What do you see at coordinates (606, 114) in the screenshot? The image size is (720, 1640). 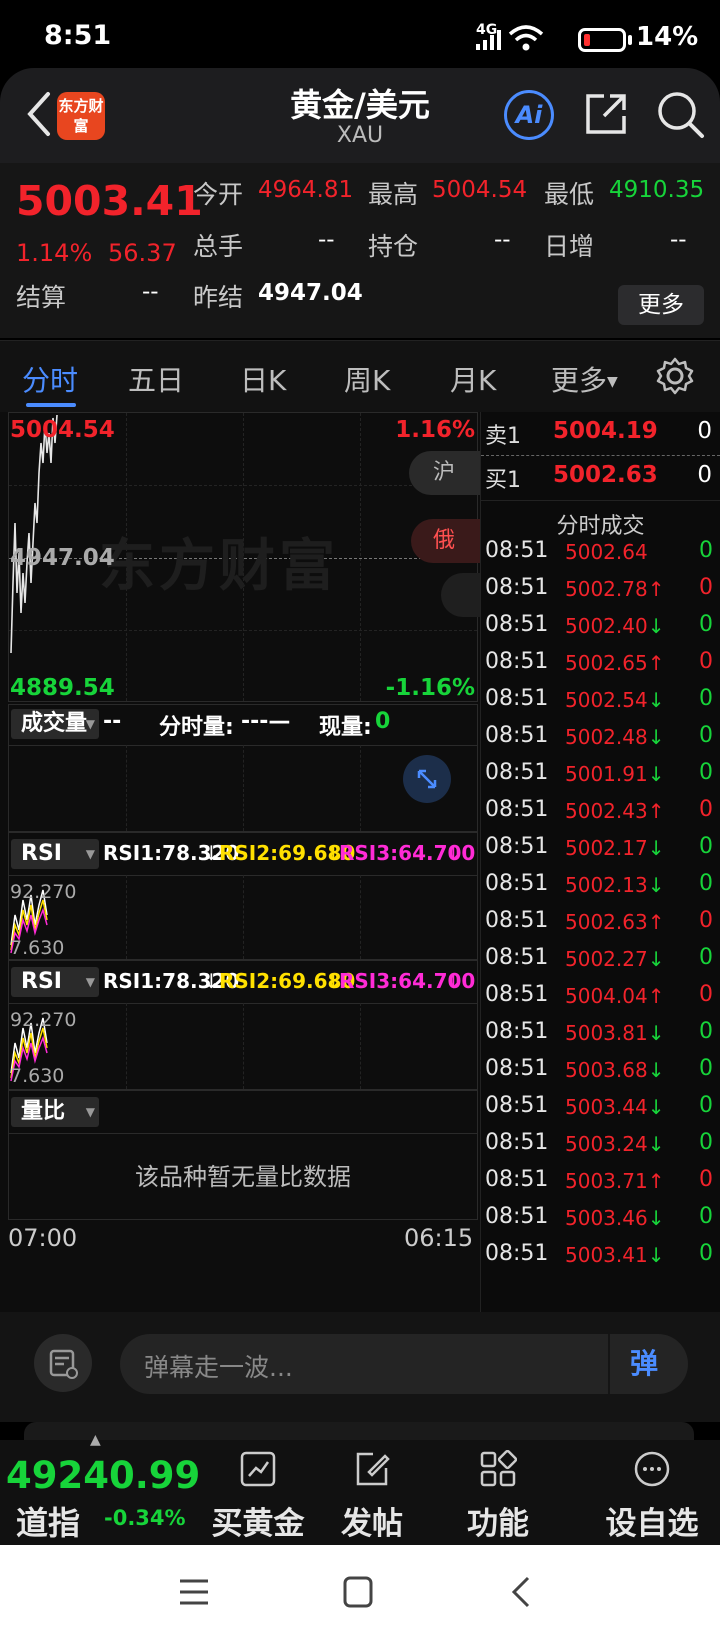 I see `share-icon` at bounding box center [606, 114].